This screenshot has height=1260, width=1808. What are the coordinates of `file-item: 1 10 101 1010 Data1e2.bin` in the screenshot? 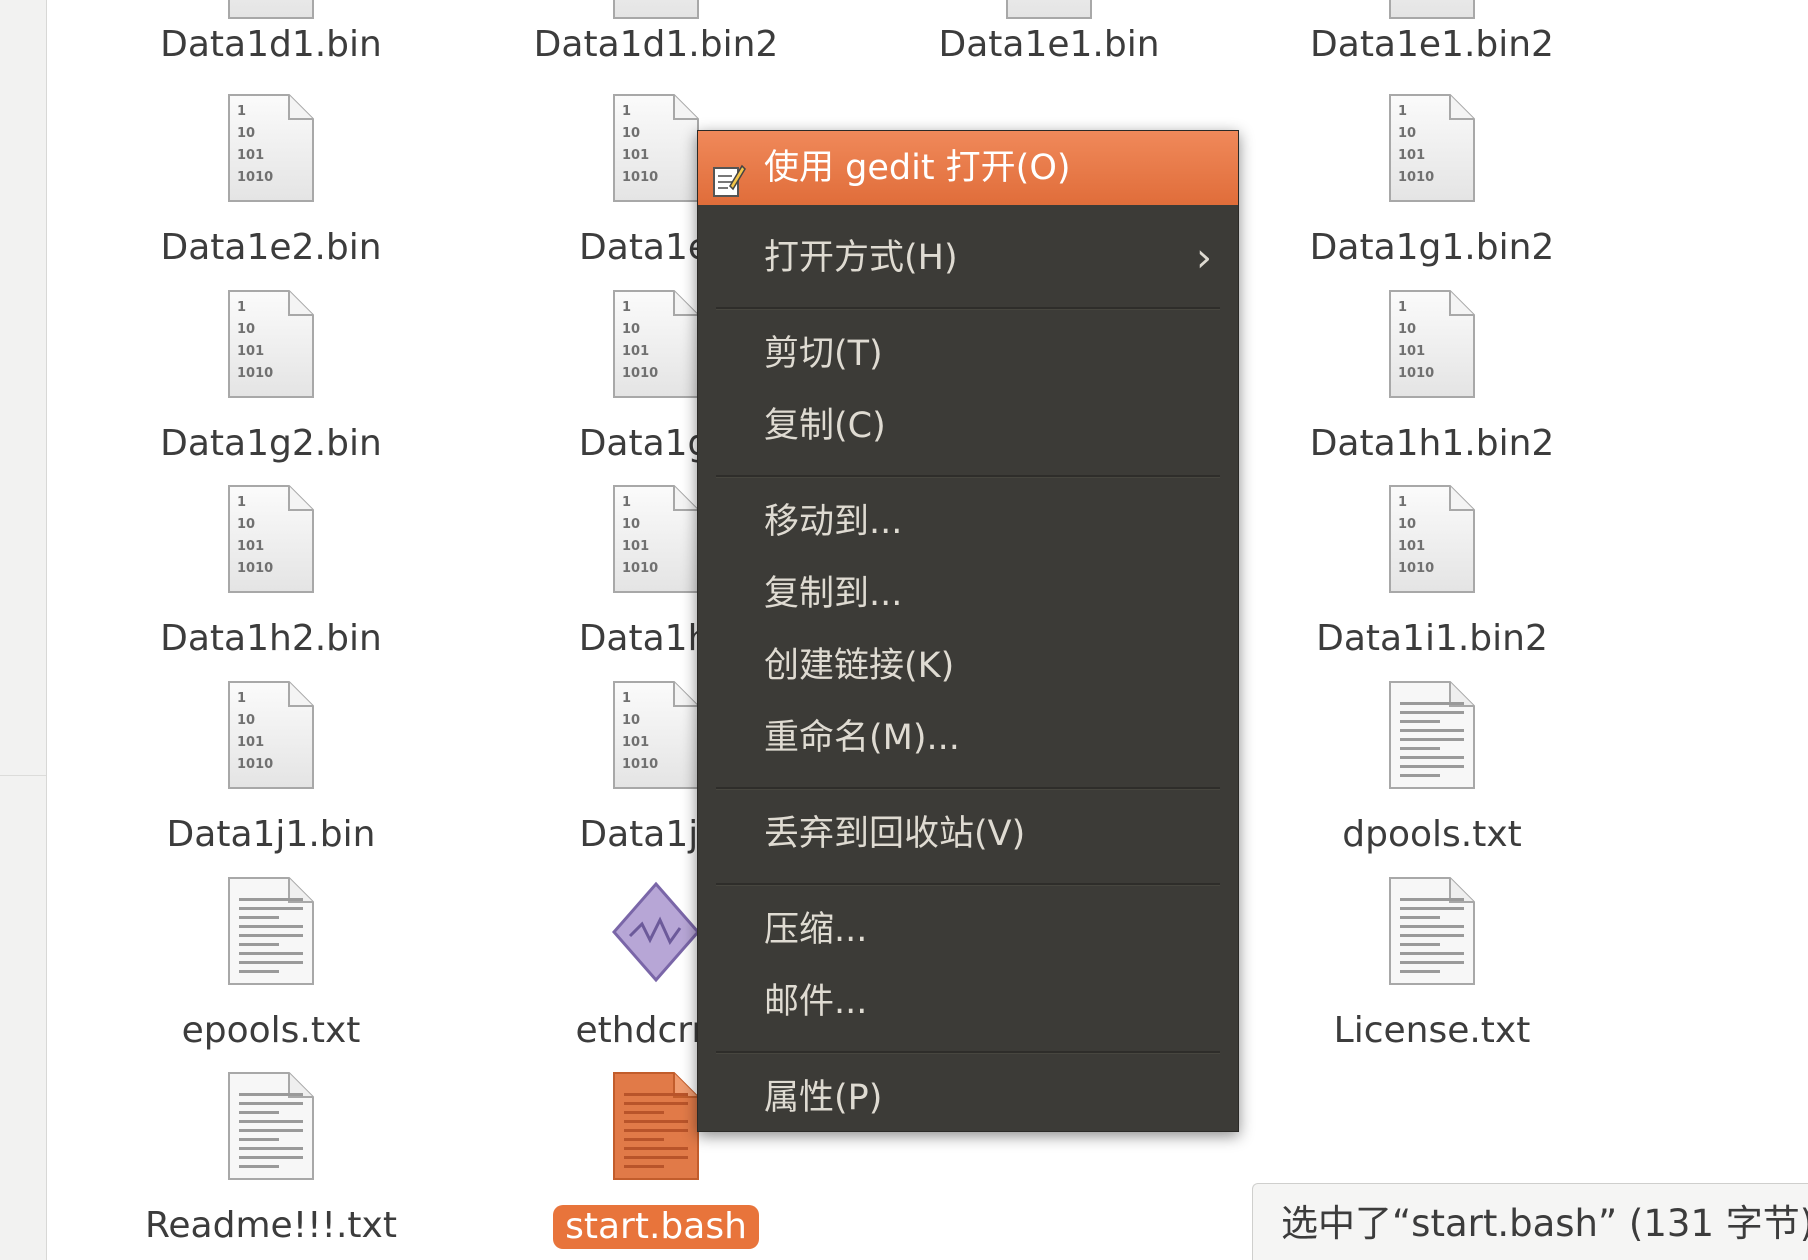 It's located at (271, 193).